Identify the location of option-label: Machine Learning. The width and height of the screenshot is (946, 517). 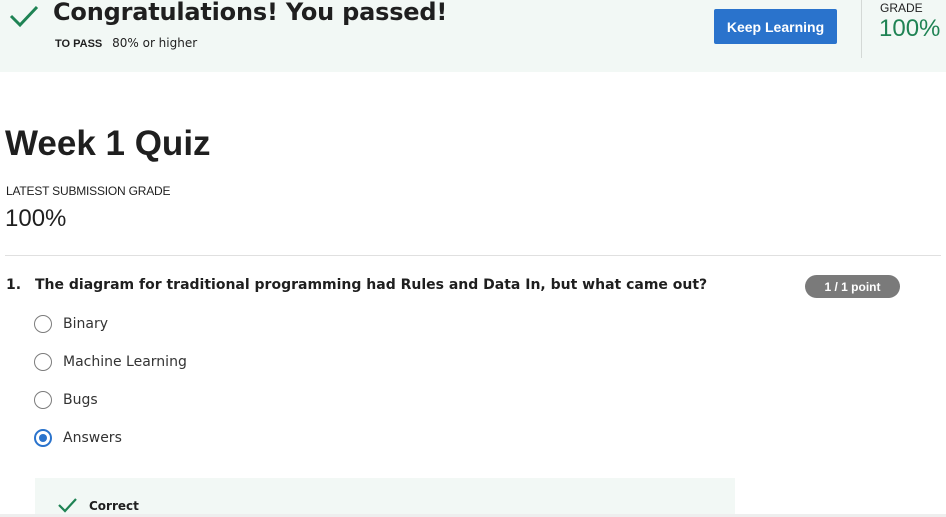
(125, 362).